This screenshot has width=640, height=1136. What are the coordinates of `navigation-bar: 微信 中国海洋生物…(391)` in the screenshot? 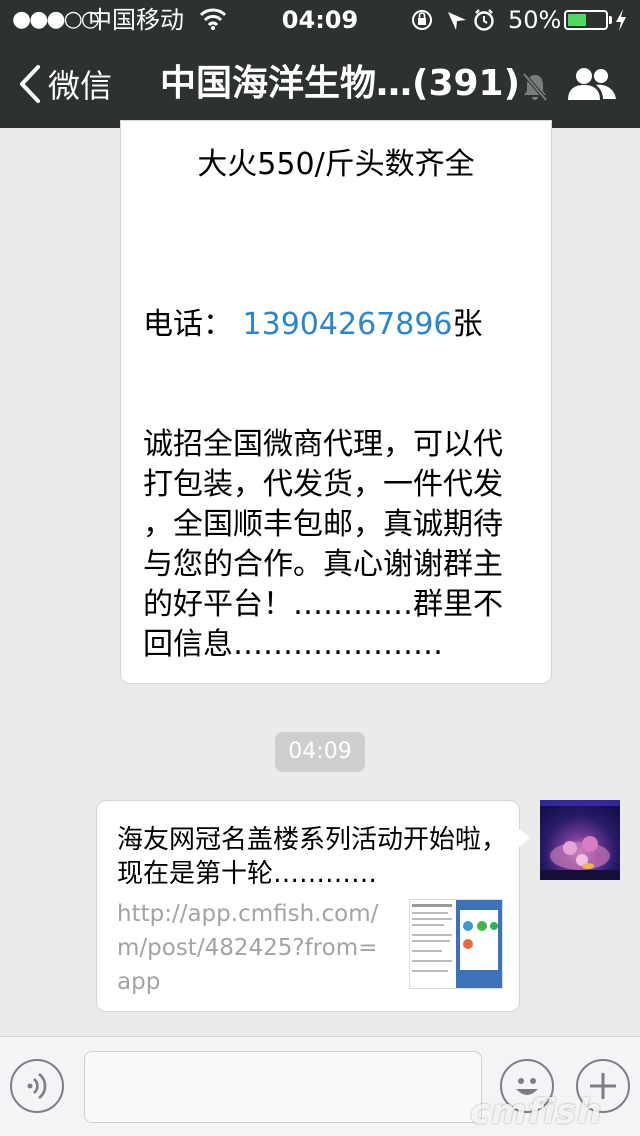 It's located at (320, 84).